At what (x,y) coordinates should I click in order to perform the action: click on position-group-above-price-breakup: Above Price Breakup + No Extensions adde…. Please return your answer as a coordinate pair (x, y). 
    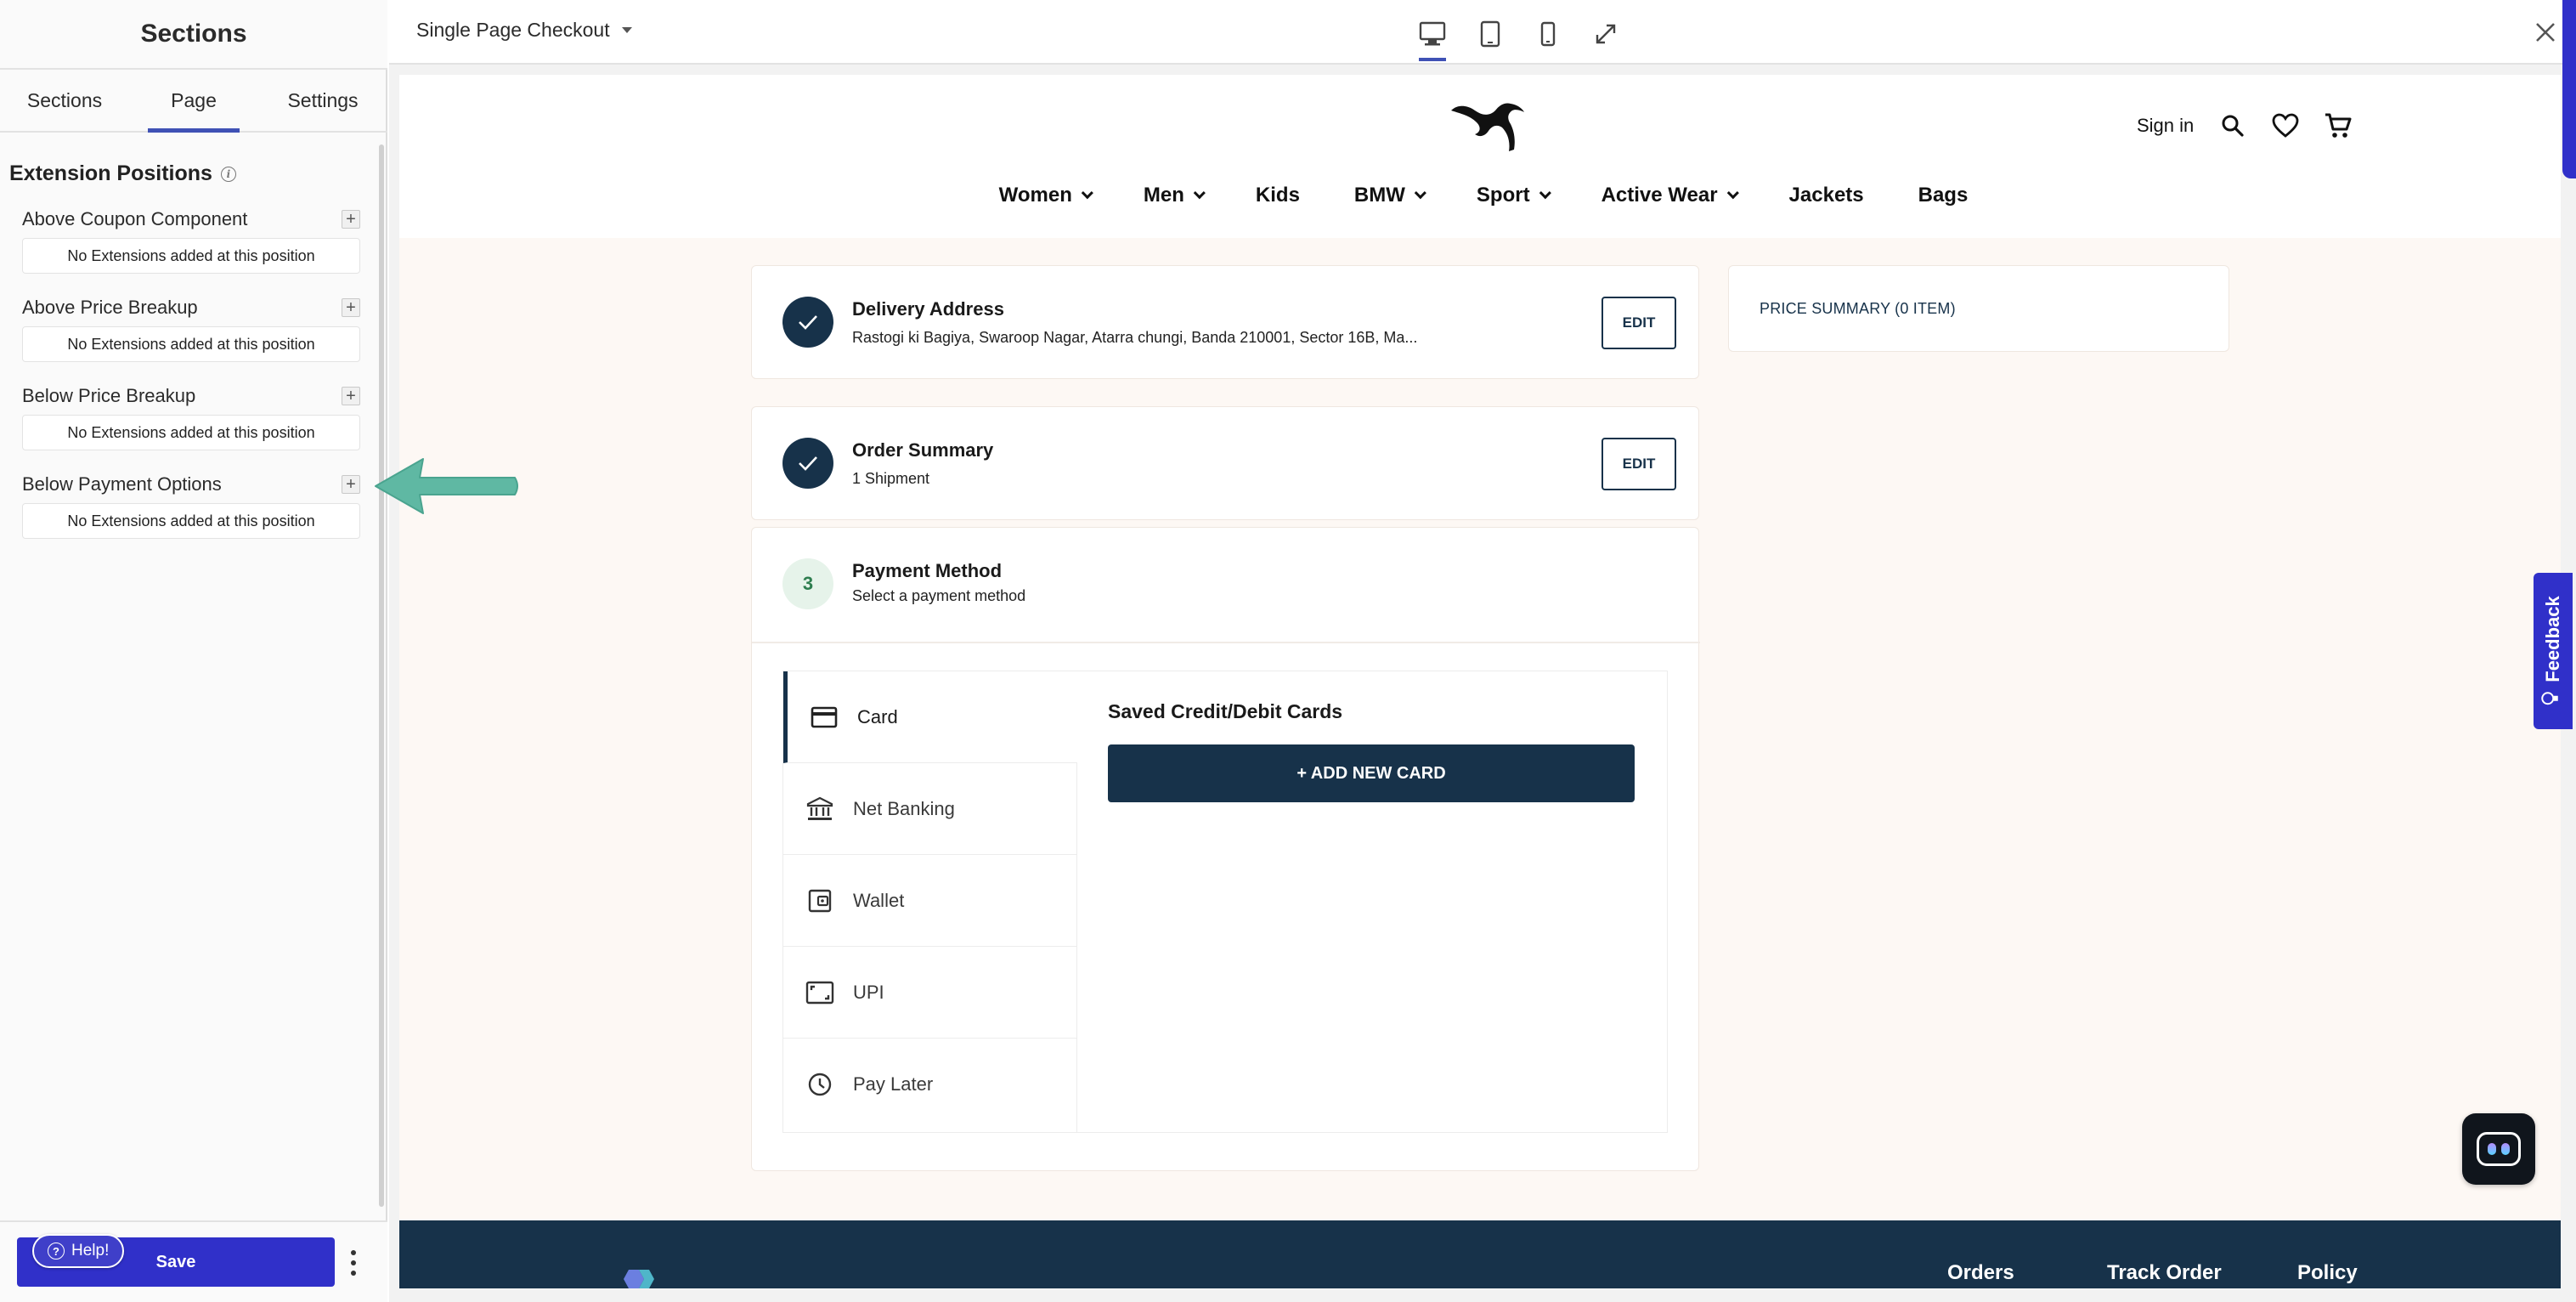
    Looking at the image, I should click on (191, 325).